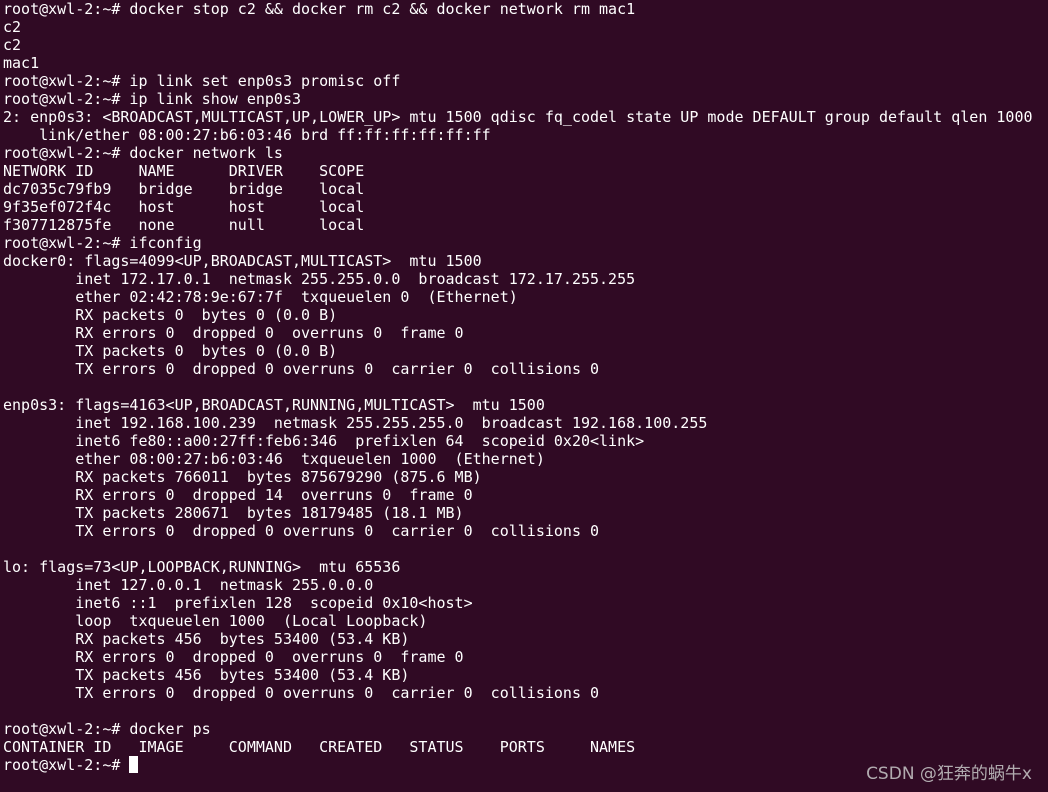 Image resolution: width=1048 pixels, height=792 pixels. What do you see at coordinates (188, 585) in the screenshot?
I see `terminal-line: inet 127.0.0.1 netmask 255.0.0.0` at bounding box center [188, 585].